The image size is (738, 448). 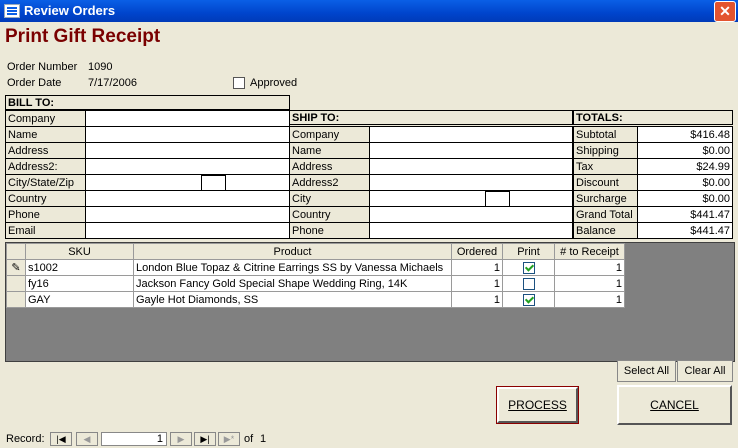 I want to click on new-record-button: ▶*, so click(x=229, y=439).